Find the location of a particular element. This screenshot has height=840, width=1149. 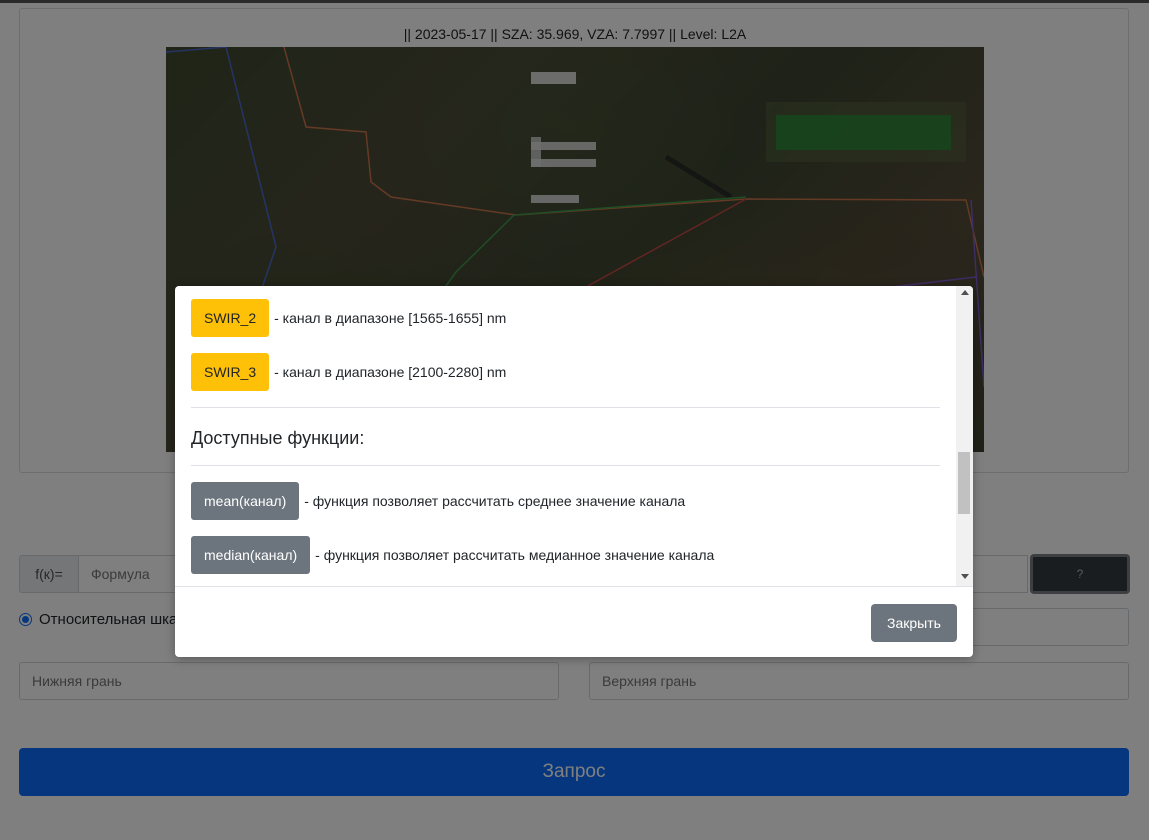

modal-footer: Закрыть is located at coordinates (574, 621).